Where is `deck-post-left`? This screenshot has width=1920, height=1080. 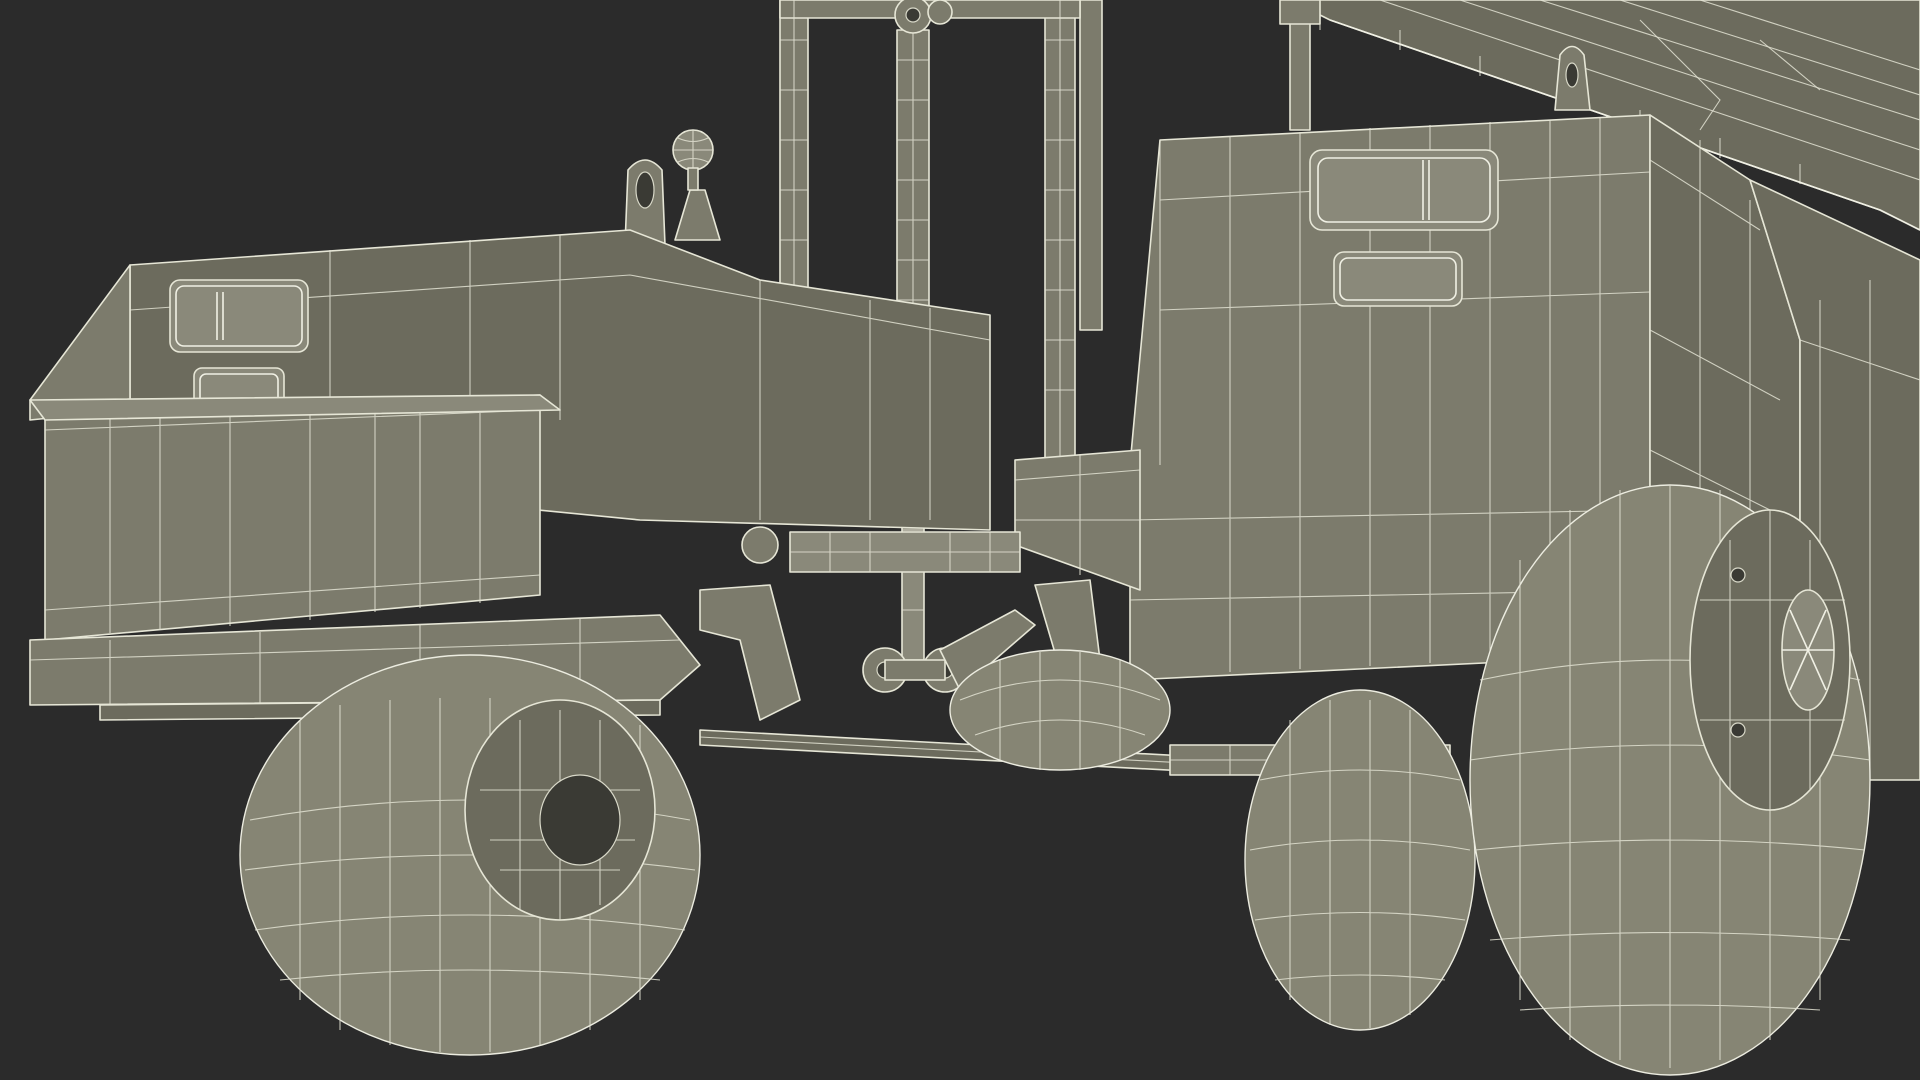 deck-post-left is located at coordinates (1300, 65).